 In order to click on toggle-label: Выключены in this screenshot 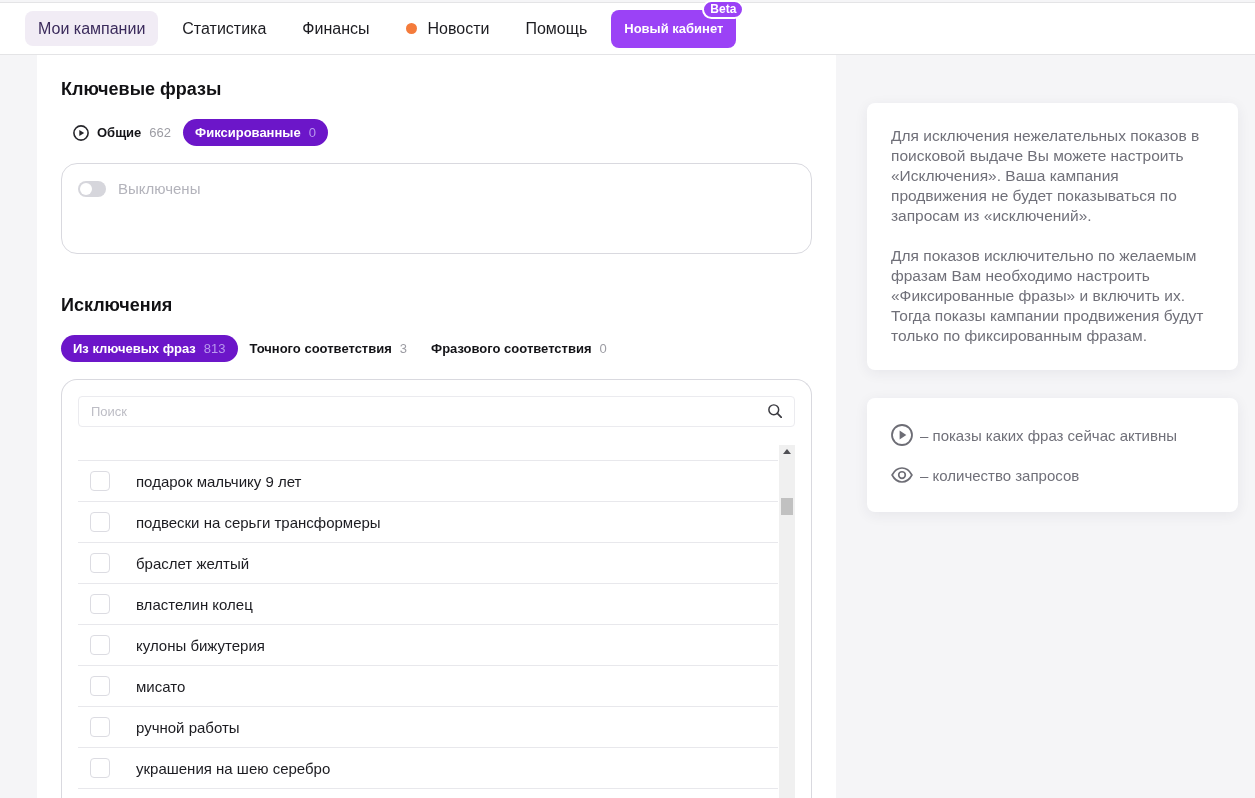, I will do `click(159, 189)`.